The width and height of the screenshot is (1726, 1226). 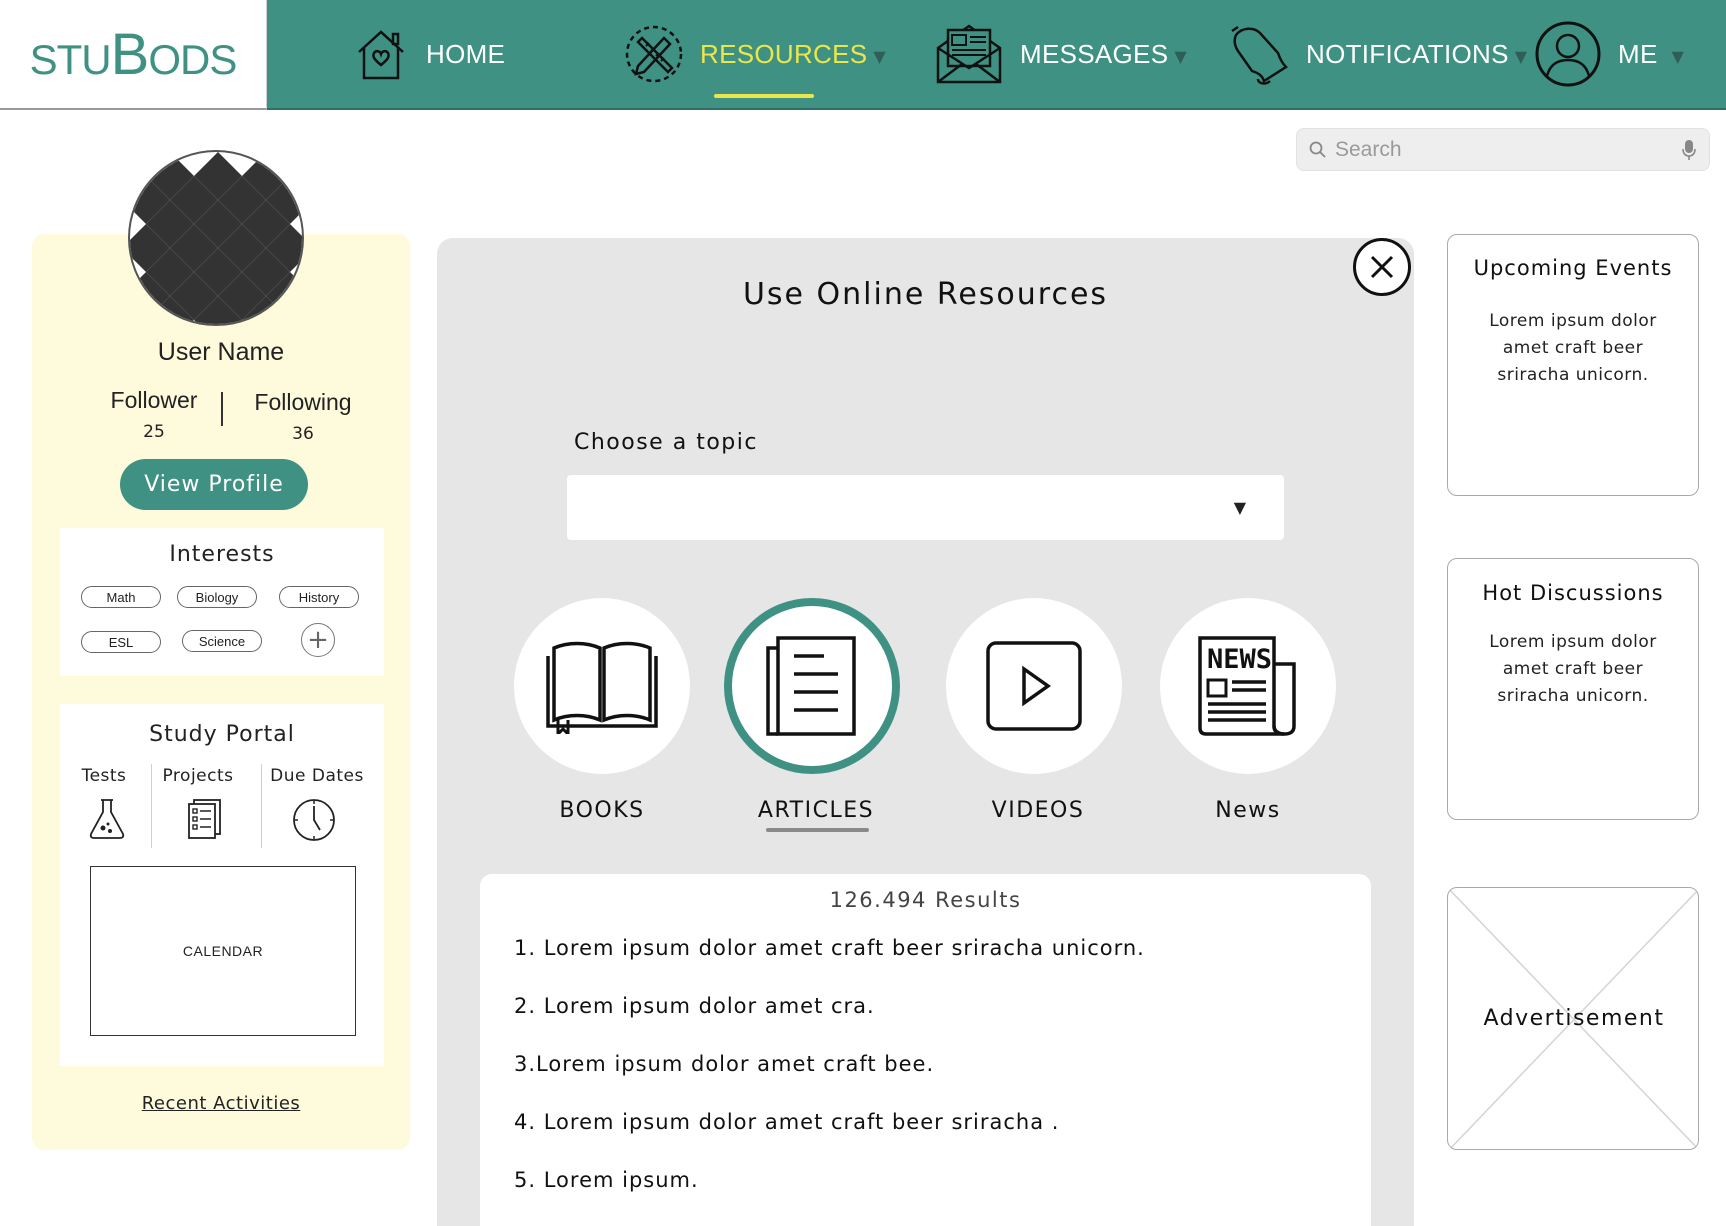 I want to click on follower-stat: Follower 25, so click(x=154, y=414).